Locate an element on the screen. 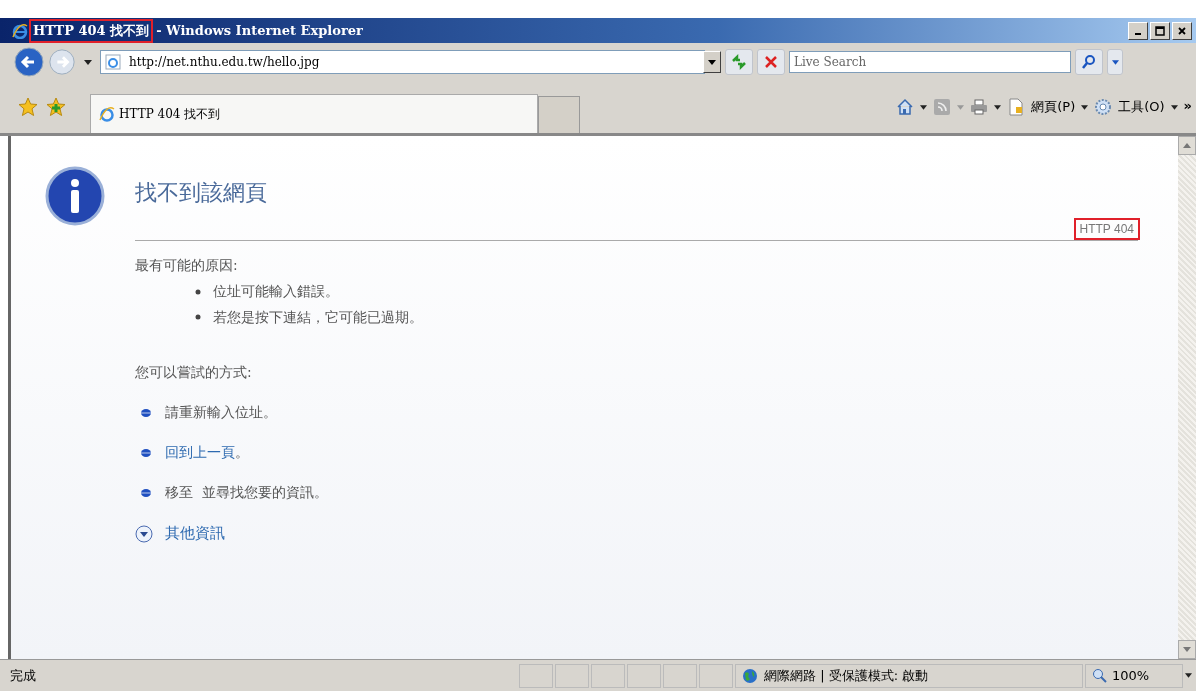  search-icon is located at coordinates (1089, 62).